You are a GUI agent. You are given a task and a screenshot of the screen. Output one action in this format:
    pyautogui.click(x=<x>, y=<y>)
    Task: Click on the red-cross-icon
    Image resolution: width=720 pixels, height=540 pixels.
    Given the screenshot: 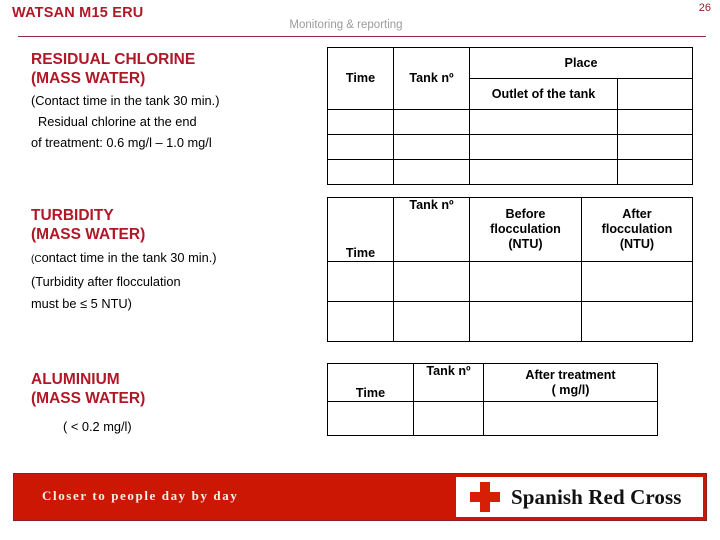 What is the action you would take?
    pyautogui.click(x=485, y=497)
    